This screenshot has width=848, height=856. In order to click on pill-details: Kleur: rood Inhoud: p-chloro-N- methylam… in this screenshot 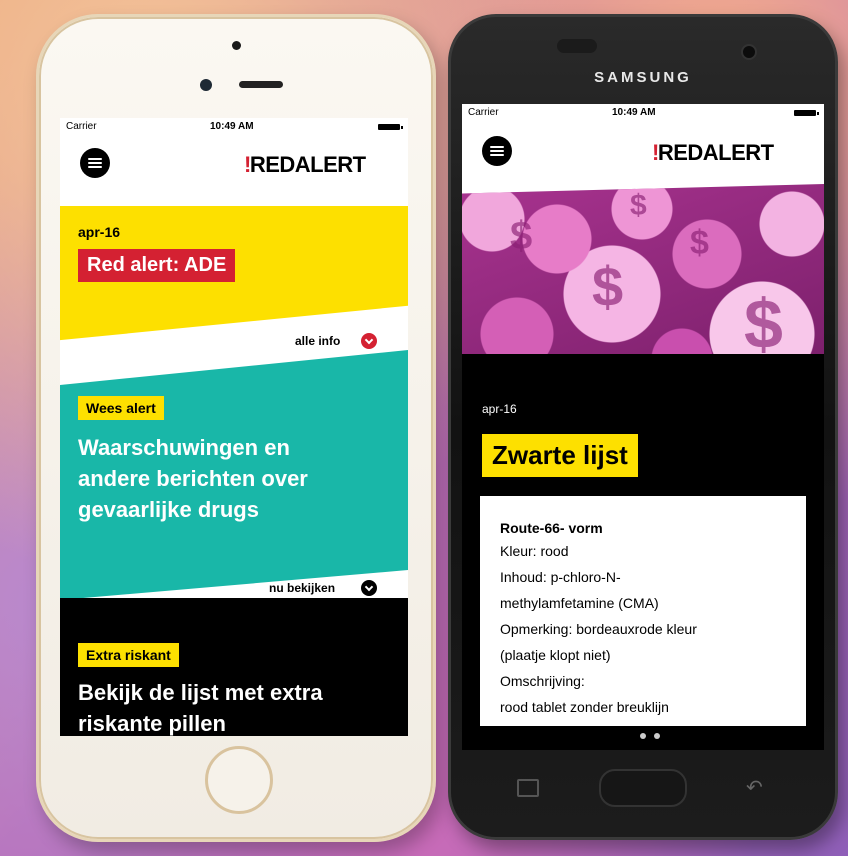, I will do `click(650, 629)`.